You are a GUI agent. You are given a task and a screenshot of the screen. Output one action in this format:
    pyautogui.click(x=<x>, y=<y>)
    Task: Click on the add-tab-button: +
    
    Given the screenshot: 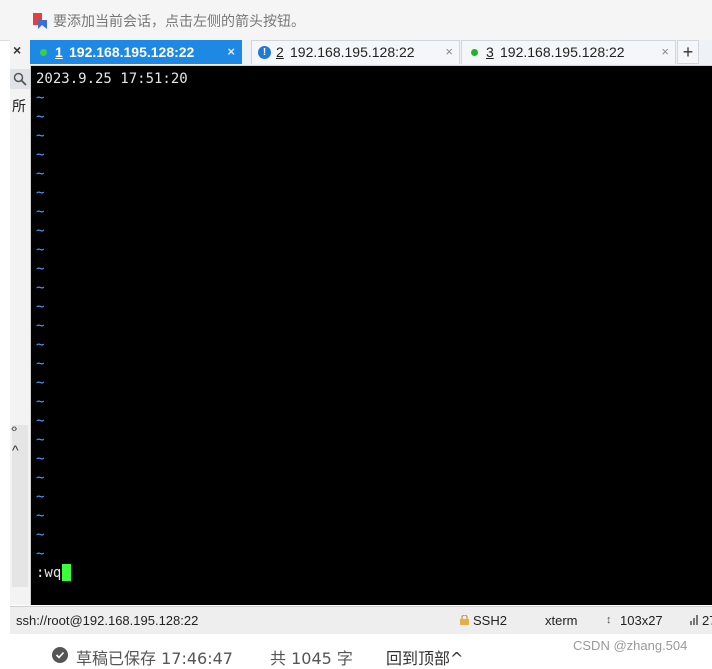 What is the action you would take?
    pyautogui.click(x=688, y=52)
    